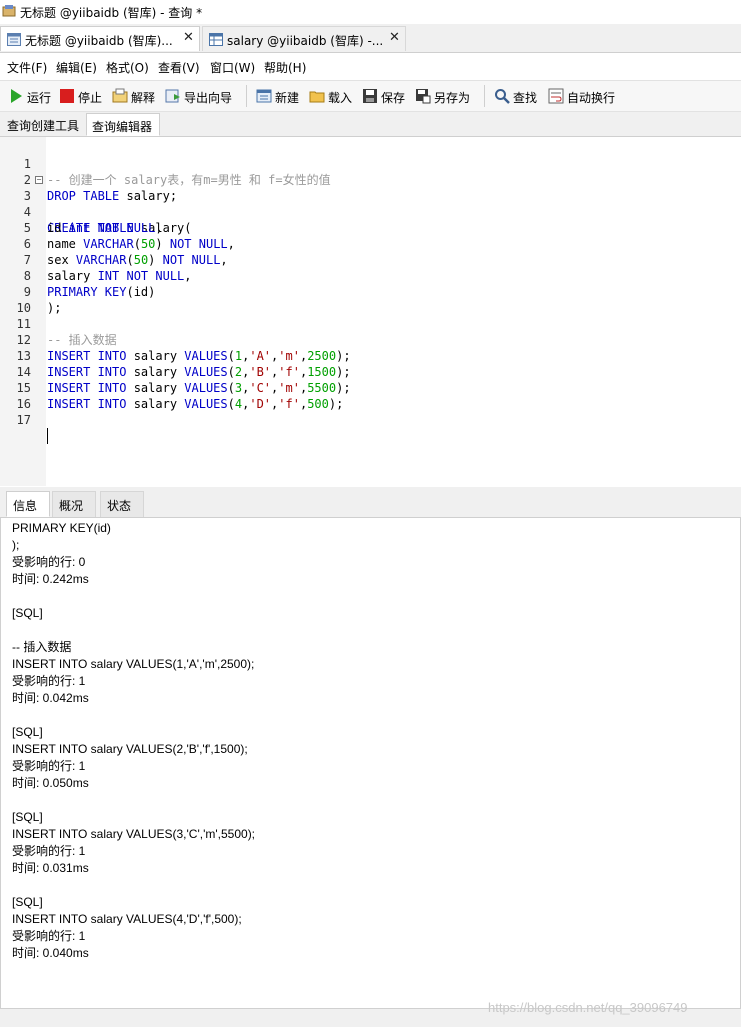 The width and height of the screenshot is (741, 1027). What do you see at coordinates (445, 96) in the screenshot?
I see `save-as-button: 另存为` at bounding box center [445, 96].